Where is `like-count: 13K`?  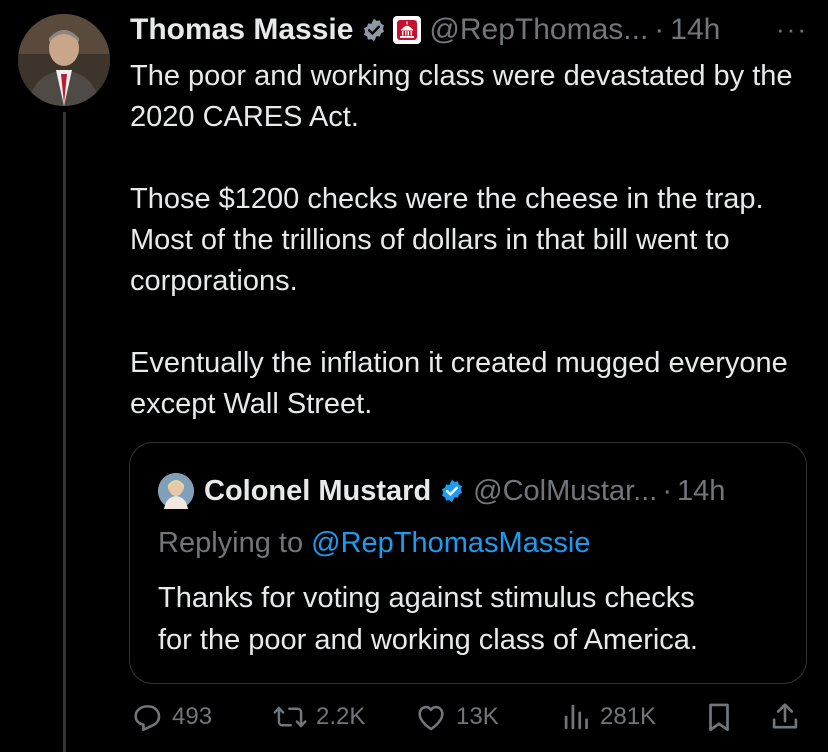 like-count: 13K is located at coordinates (477, 716).